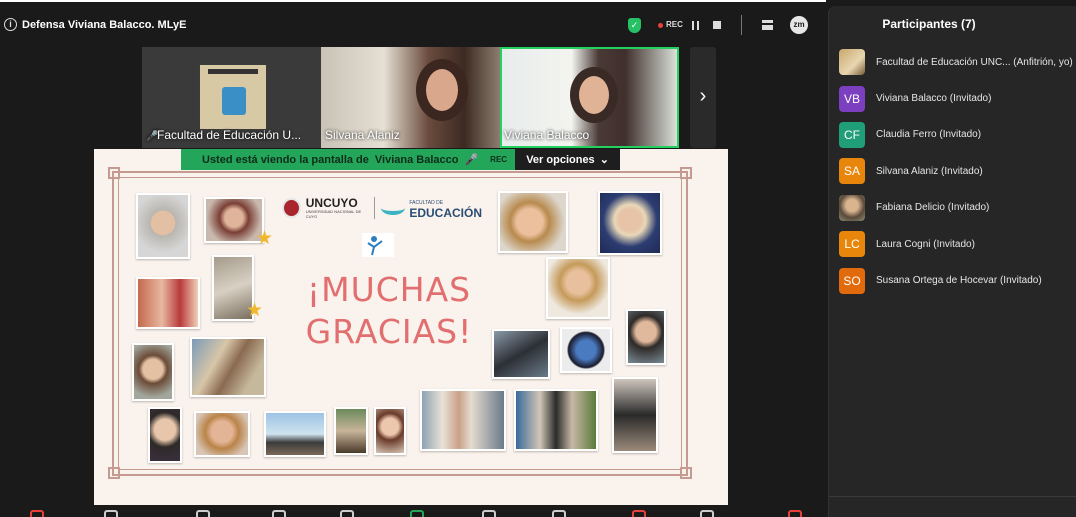  What do you see at coordinates (37, 513) in the screenshot?
I see `mic-icon` at bounding box center [37, 513].